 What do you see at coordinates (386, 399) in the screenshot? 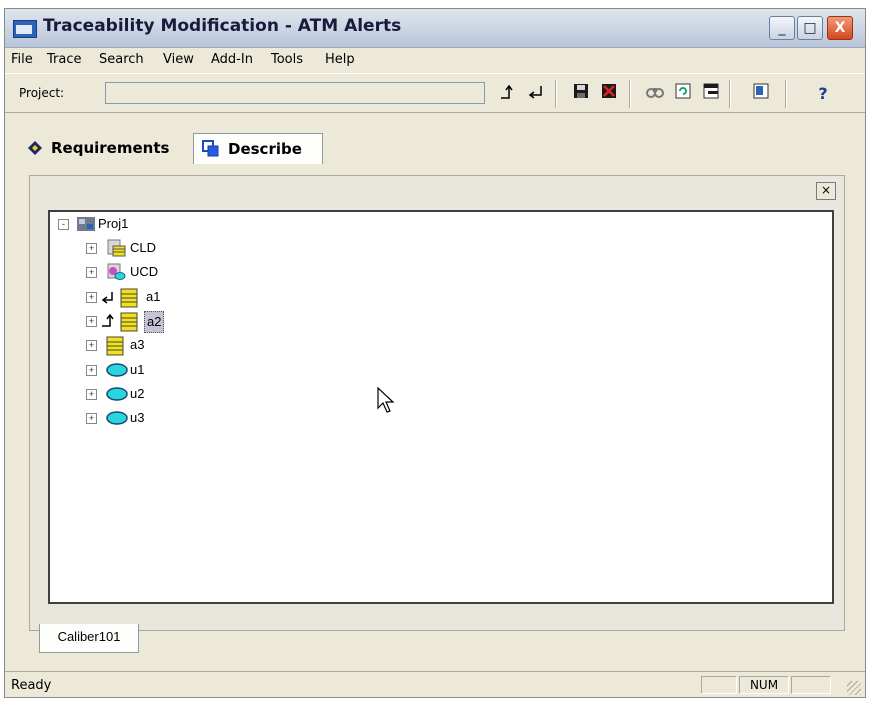
I see `mouse-cursor-icon` at bounding box center [386, 399].